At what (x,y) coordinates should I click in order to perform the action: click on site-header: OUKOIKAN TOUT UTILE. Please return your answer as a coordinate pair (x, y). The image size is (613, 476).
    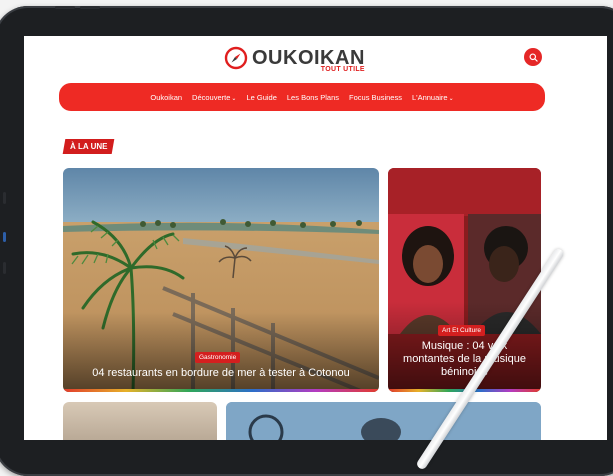
    Looking at the image, I should click on (315, 58).